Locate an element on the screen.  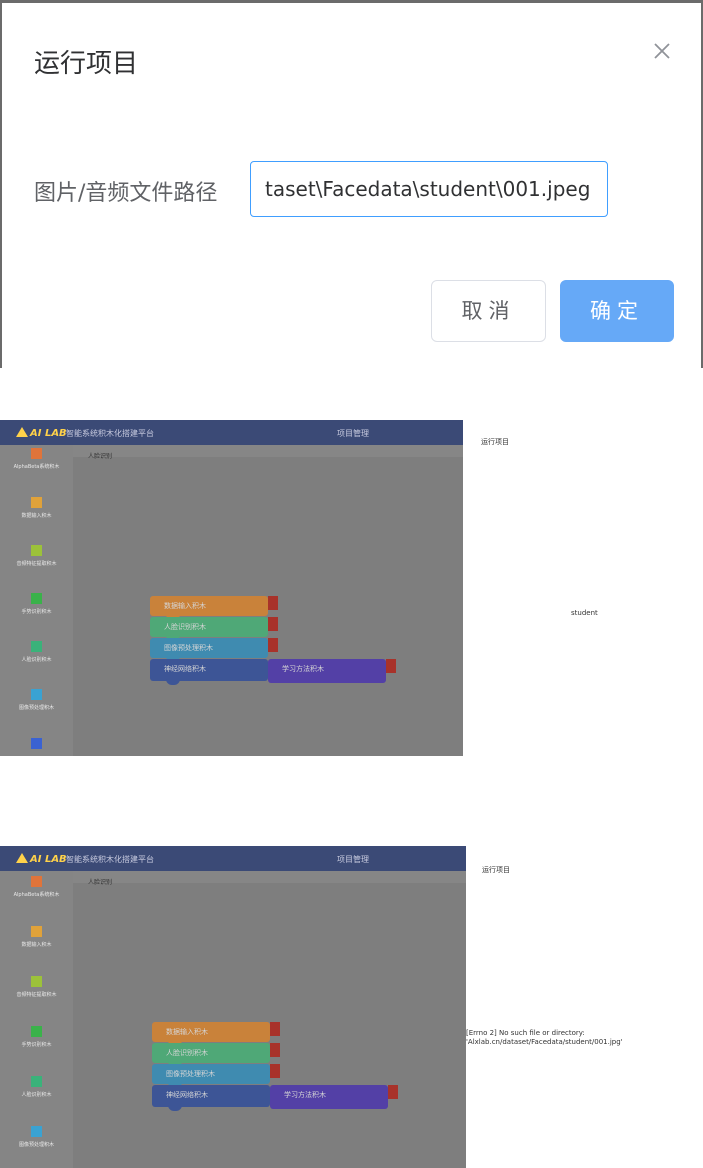
file-path-input is located at coordinates (429, 189).